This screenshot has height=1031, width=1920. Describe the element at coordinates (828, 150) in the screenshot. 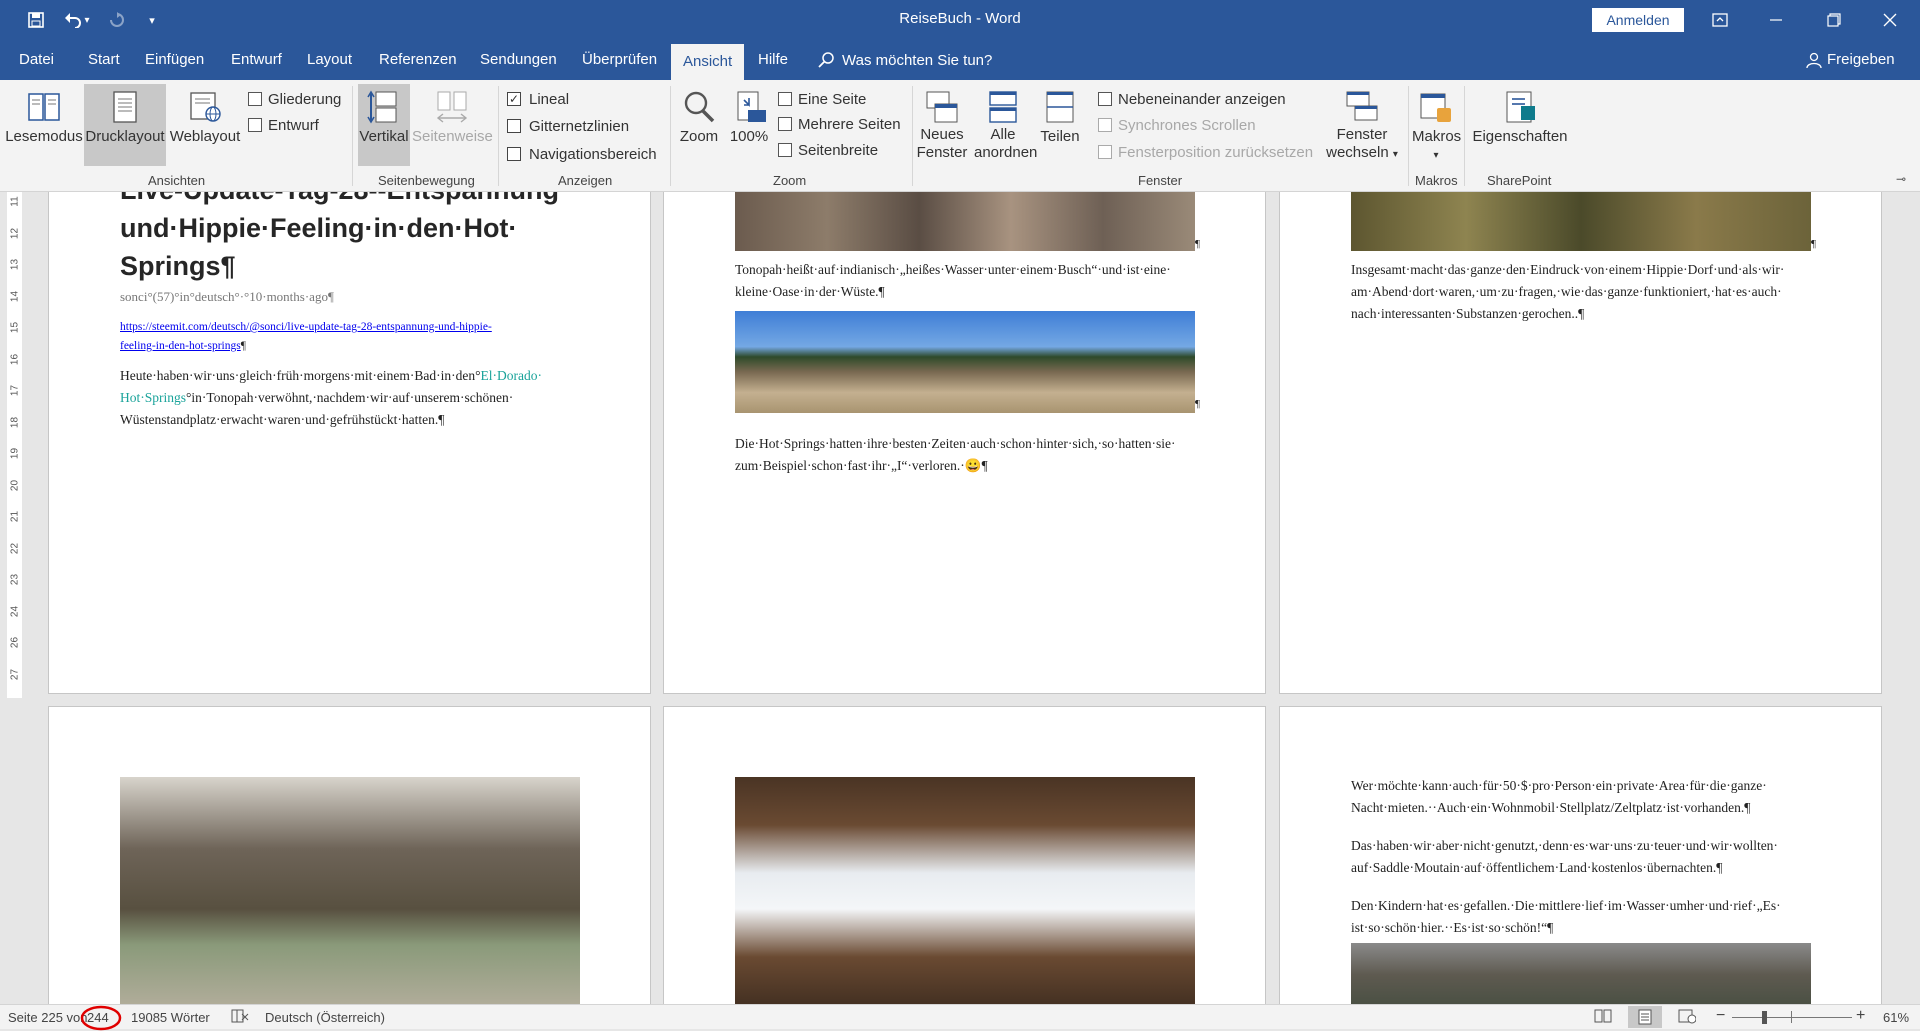

I see `seitenbreite-button: Seitenbreite` at that location.